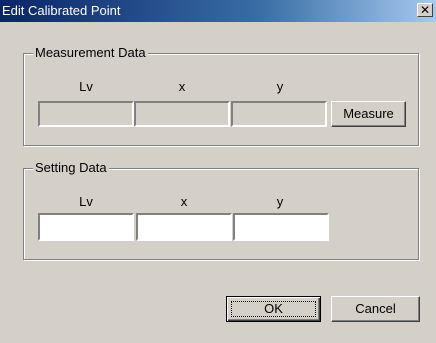  What do you see at coordinates (368, 114) in the screenshot?
I see `measure-button: Measure` at bounding box center [368, 114].